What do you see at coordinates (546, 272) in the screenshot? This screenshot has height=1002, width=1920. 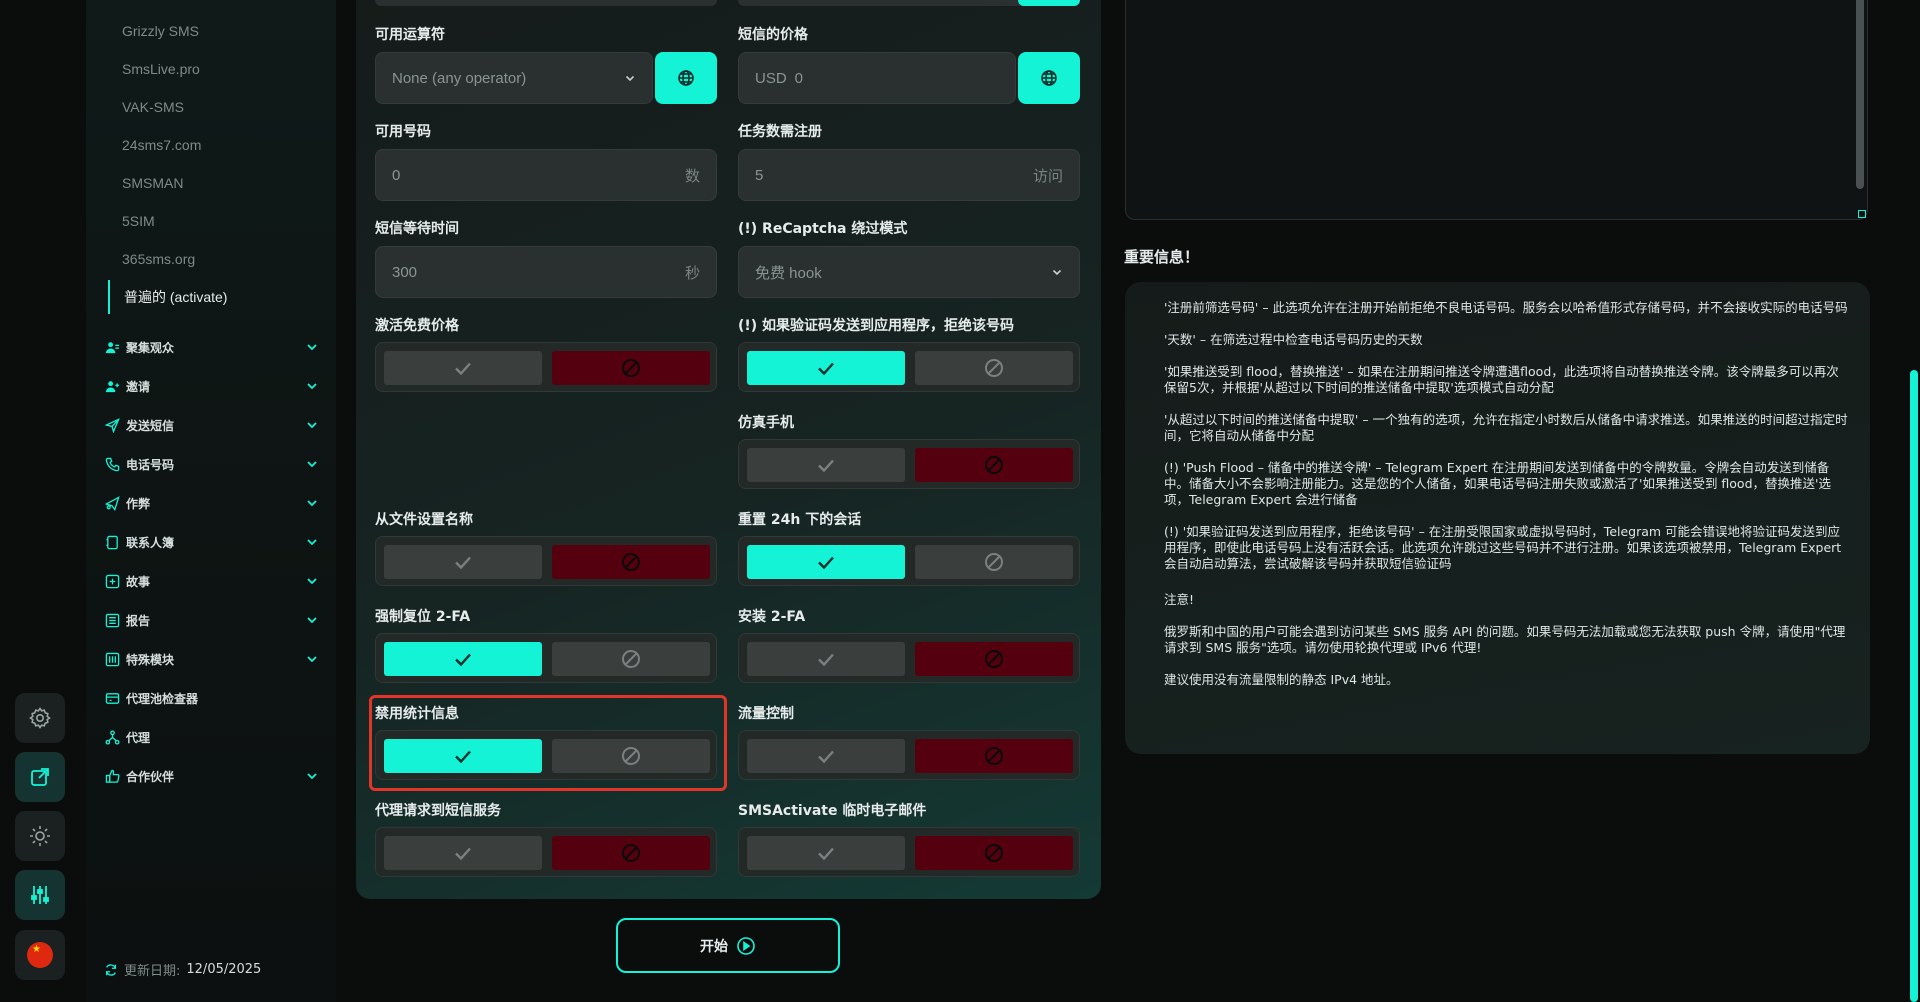 I see `wait-input: 300 秒` at bounding box center [546, 272].